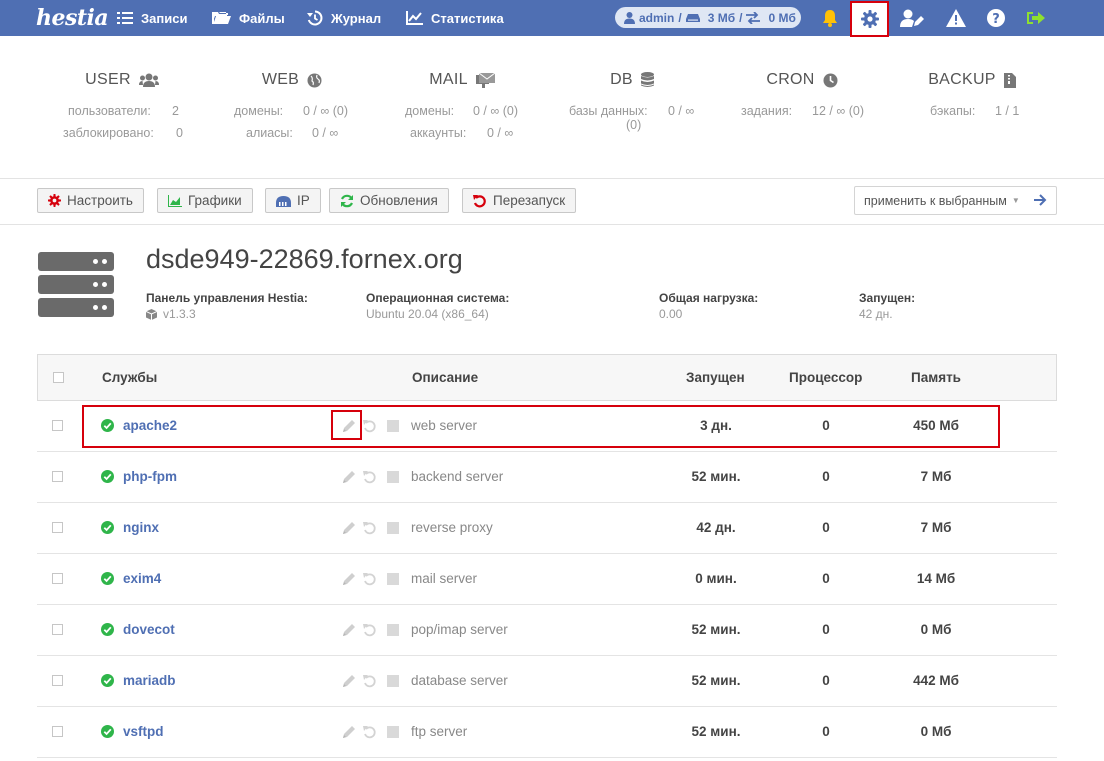 The image size is (1104, 761). I want to click on service-name-link: vsftpd, so click(143, 731).